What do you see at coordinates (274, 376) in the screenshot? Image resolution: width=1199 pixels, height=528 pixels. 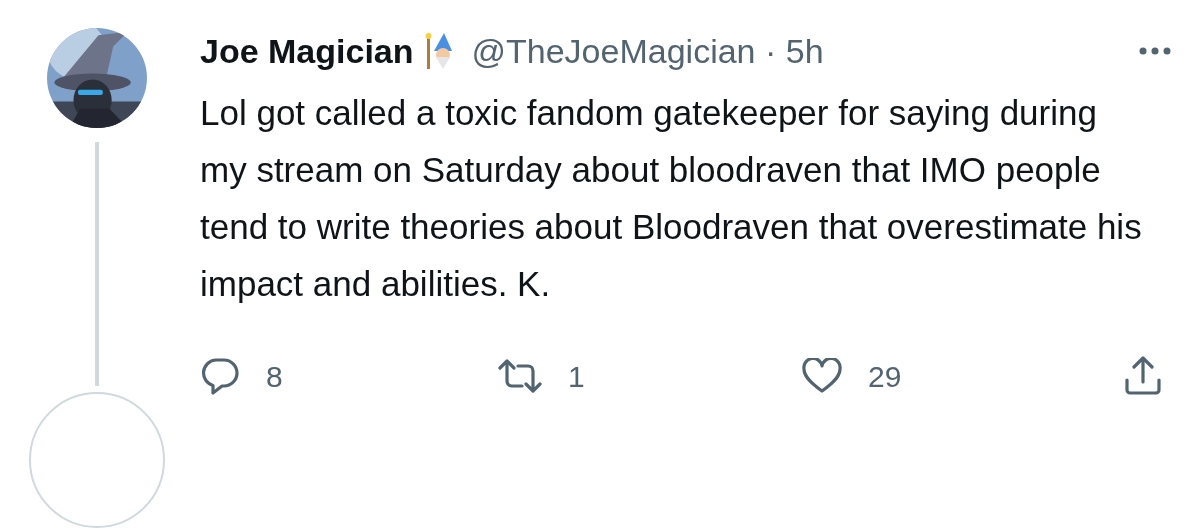 I see `reply-count: 8` at bounding box center [274, 376].